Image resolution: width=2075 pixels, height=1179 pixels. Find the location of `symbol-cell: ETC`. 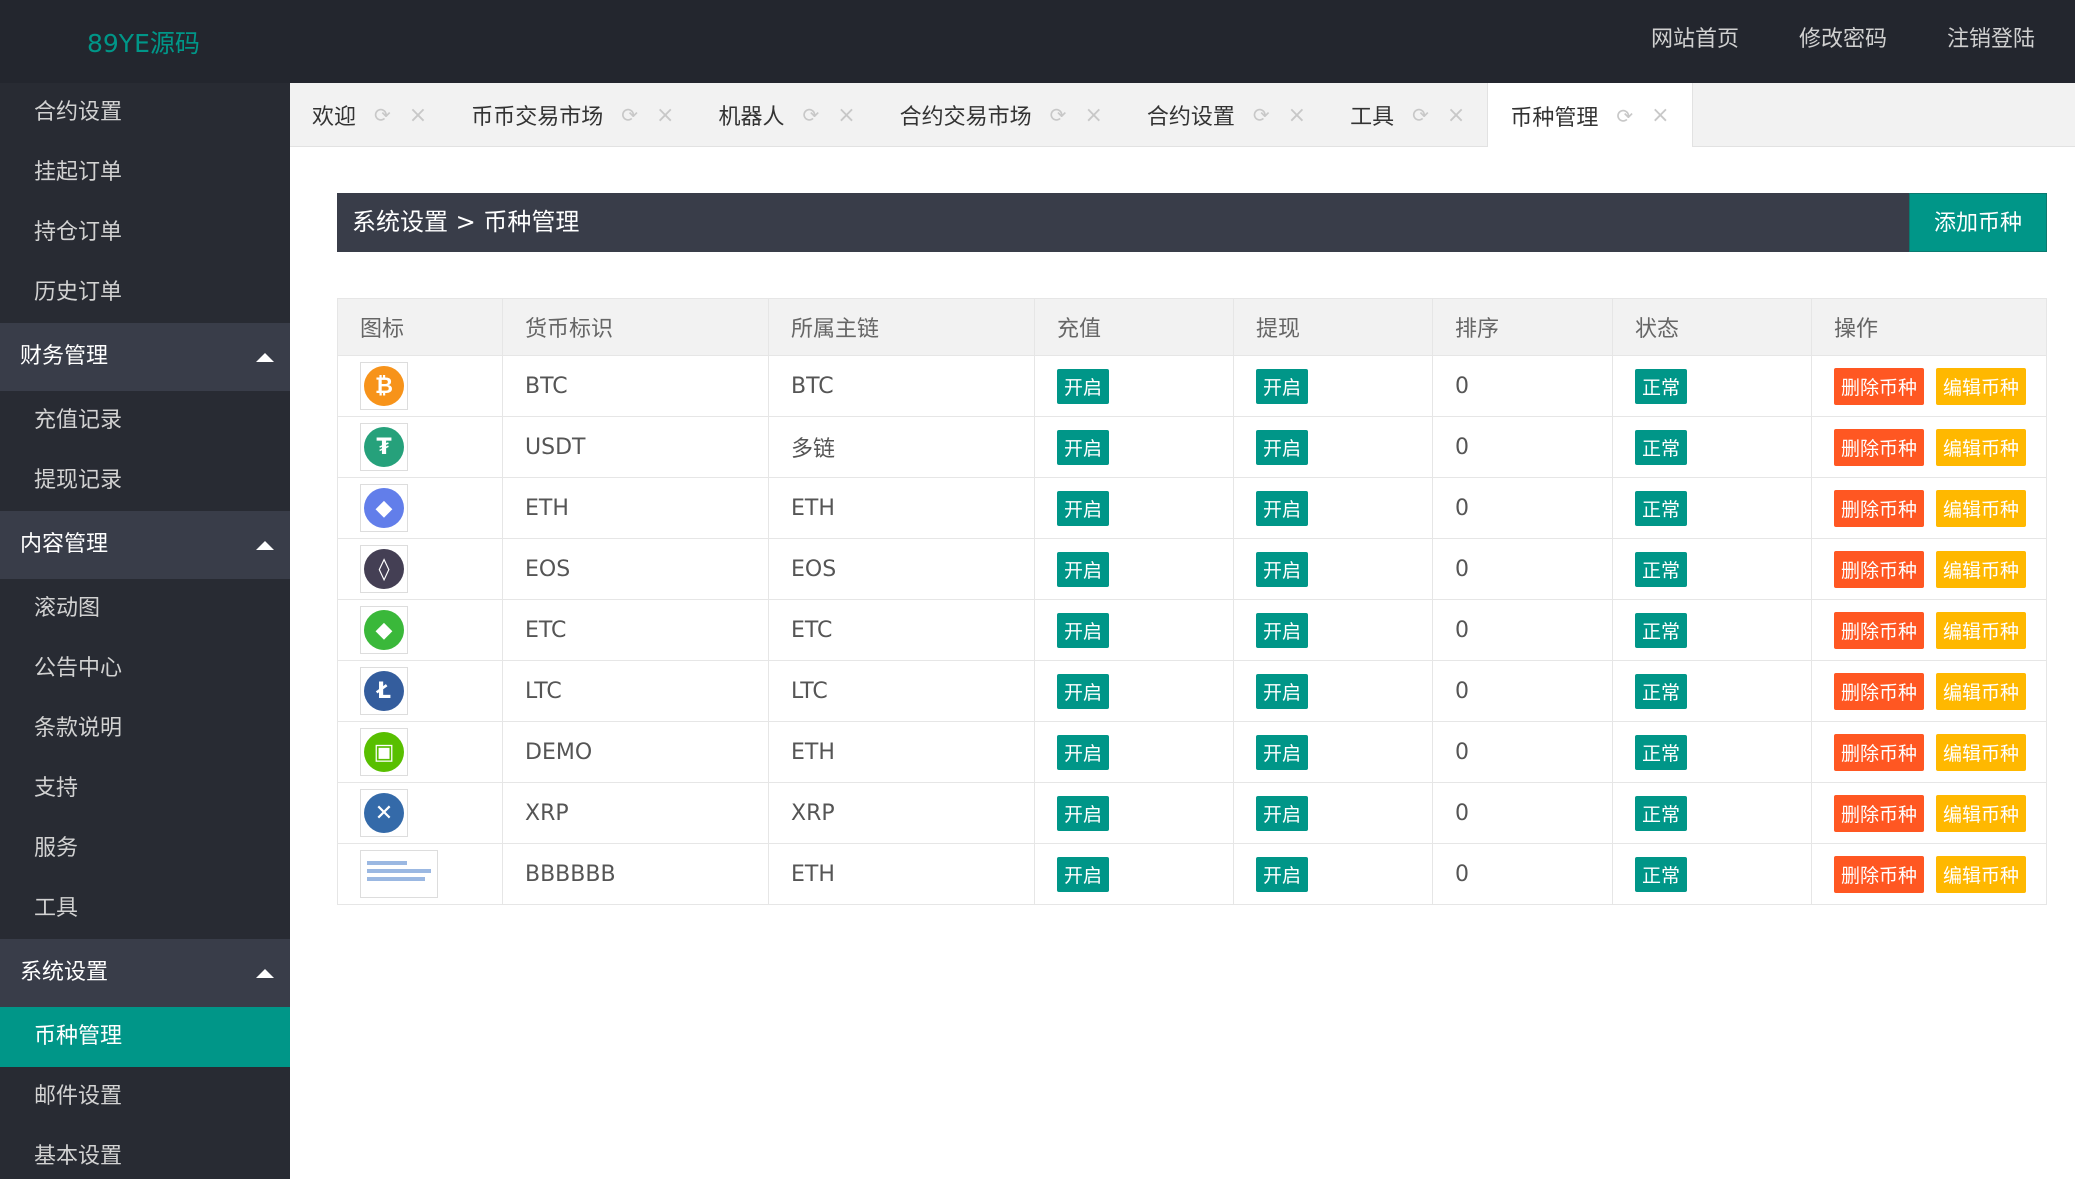

symbol-cell: ETC is located at coordinates (635, 630).